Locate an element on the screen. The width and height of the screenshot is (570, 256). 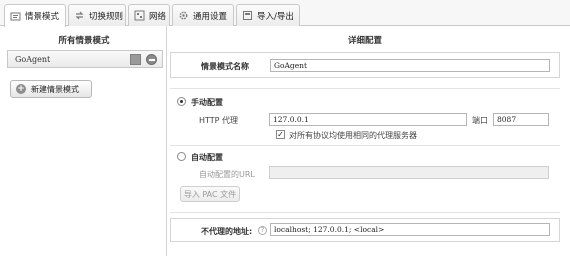
tab-import-export: 导入/导出 is located at coordinates (268, 15).